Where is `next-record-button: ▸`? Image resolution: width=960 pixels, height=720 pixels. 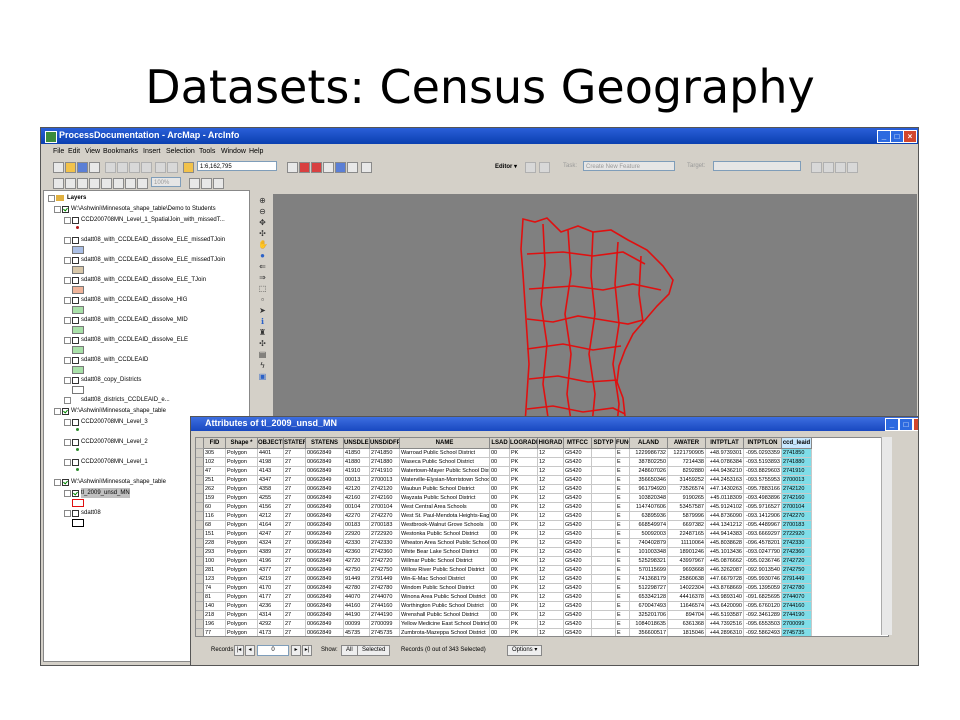 next-record-button: ▸ is located at coordinates (296, 650).